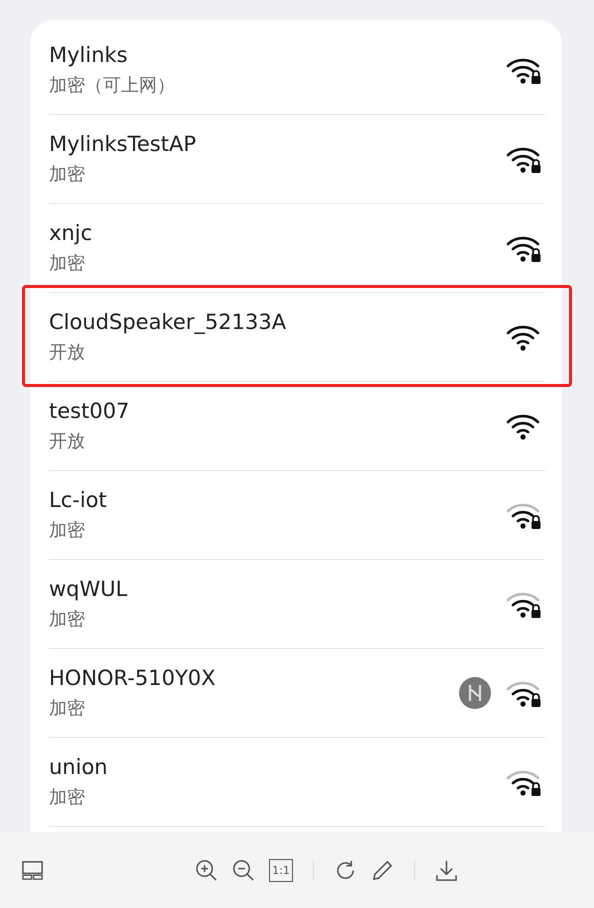  Describe the element at coordinates (446, 870) in the screenshot. I see `download-icon` at that location.